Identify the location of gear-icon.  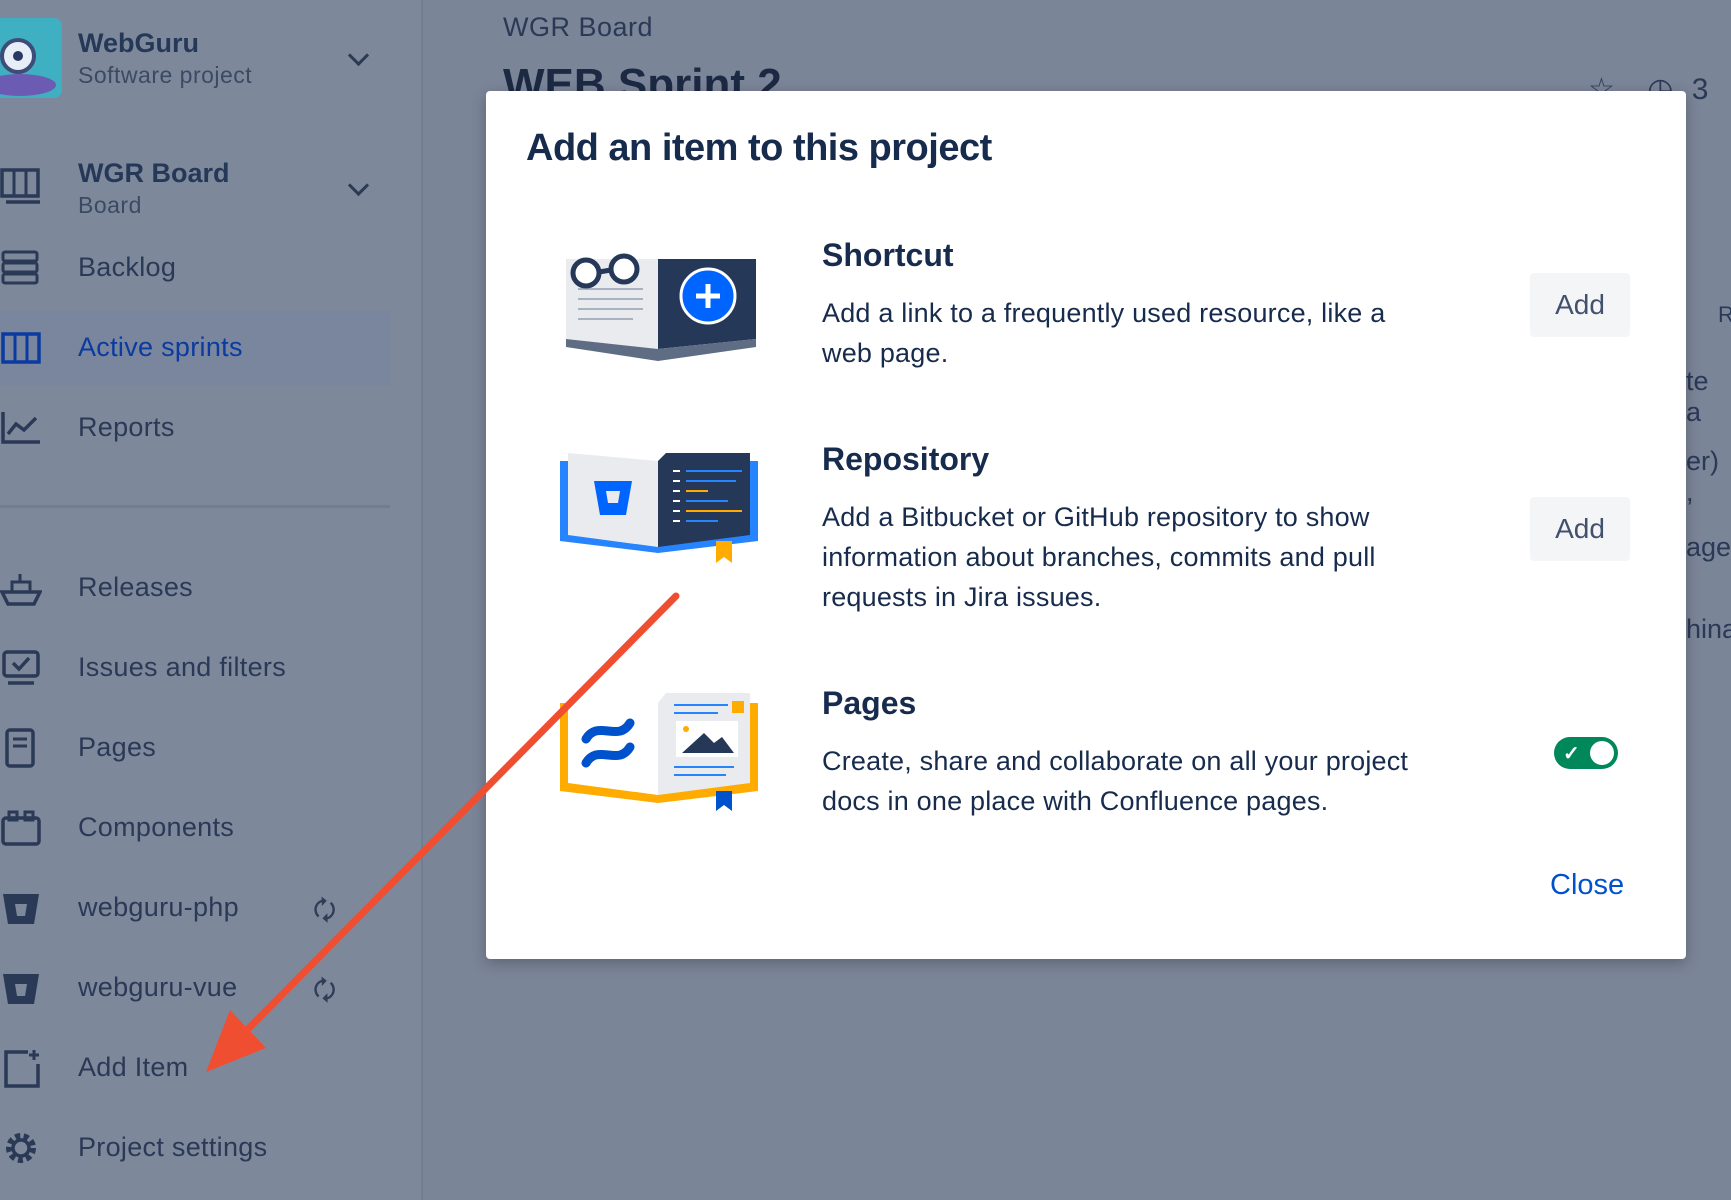
(21, 1148).